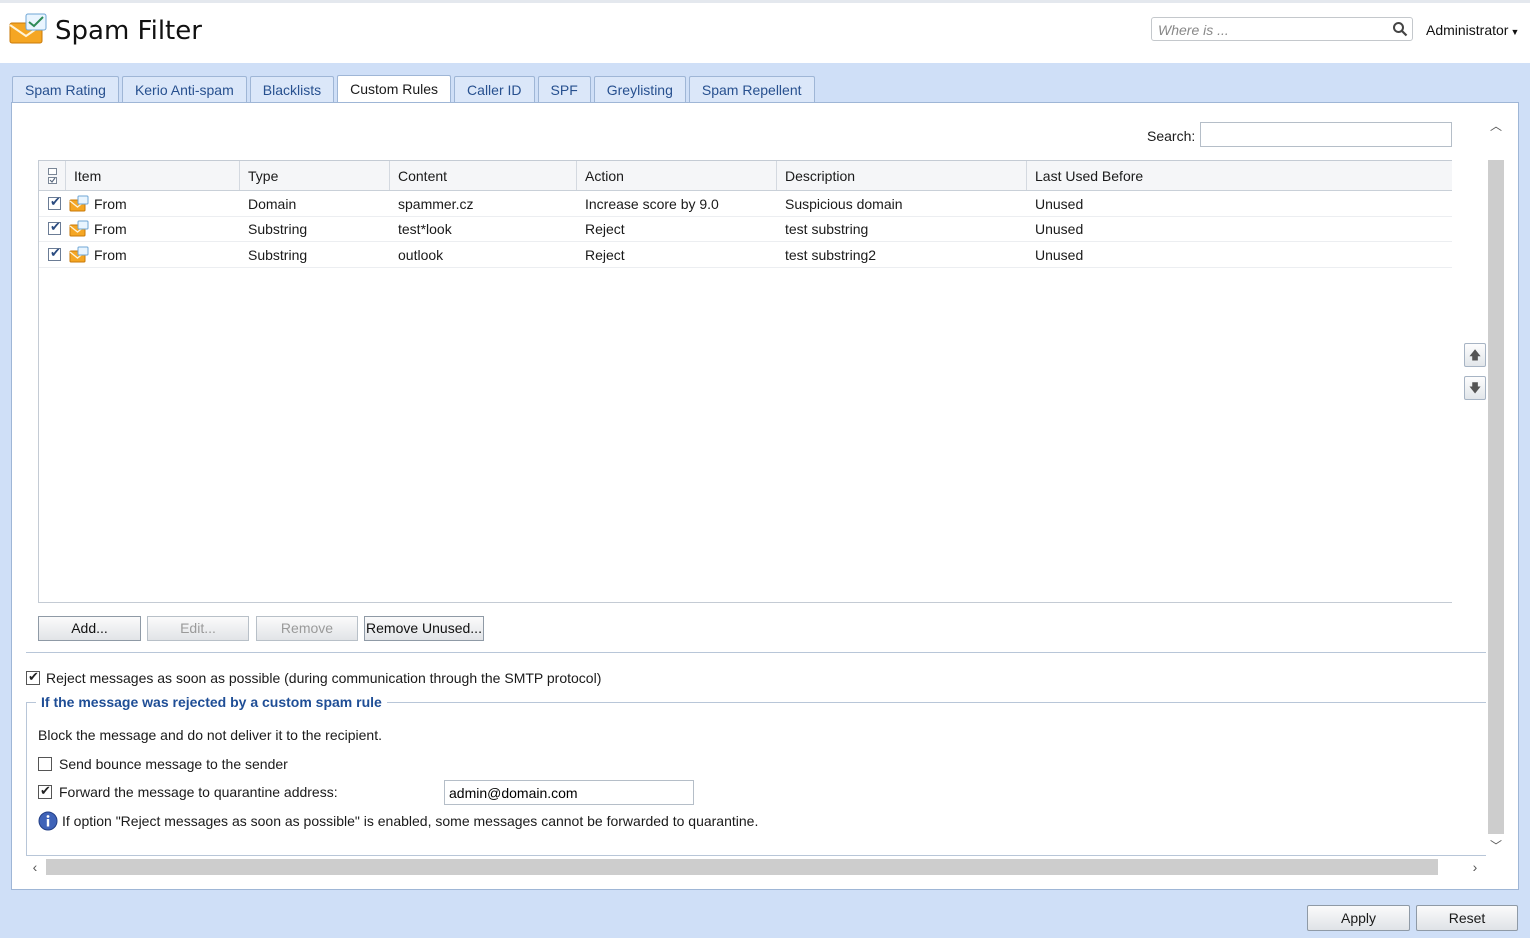 This screenshot has height=938, width=1530. What do you see at coordinates (425, 229) in the screenshot?
I see `cell-content: test*look` at bounding box center [425, 229].